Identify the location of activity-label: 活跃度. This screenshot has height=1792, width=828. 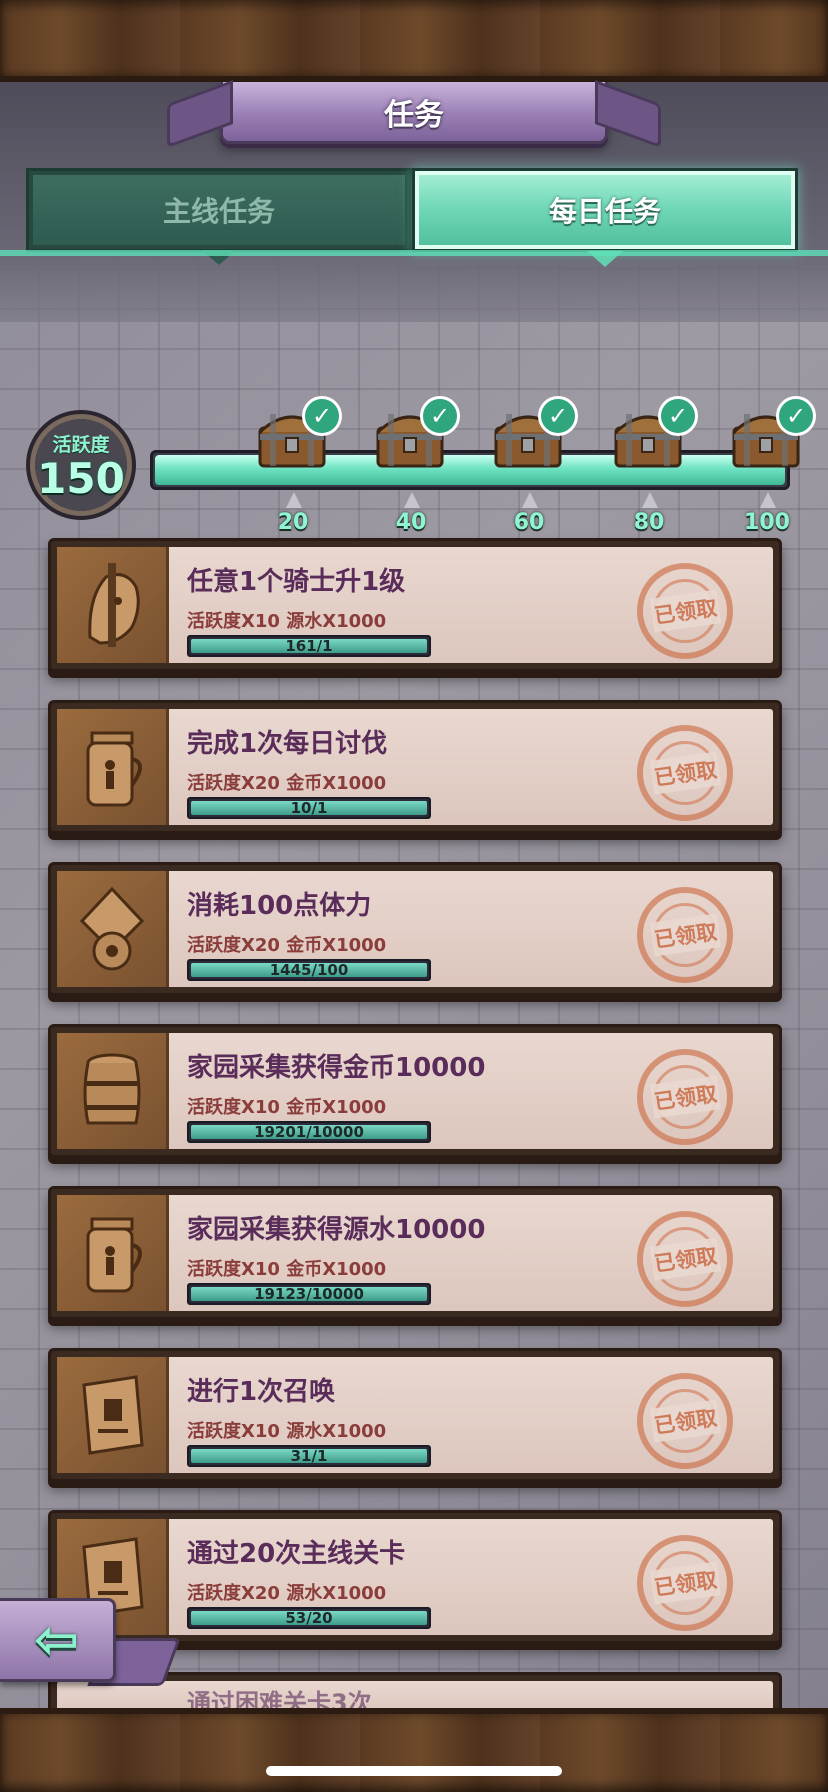
(81, 444).